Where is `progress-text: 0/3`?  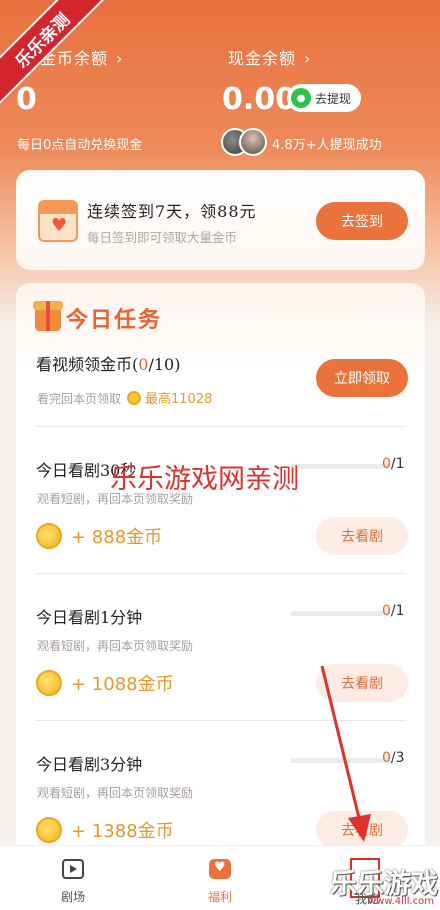 progress-text: 0/3 is located at coordinates (393, 758).